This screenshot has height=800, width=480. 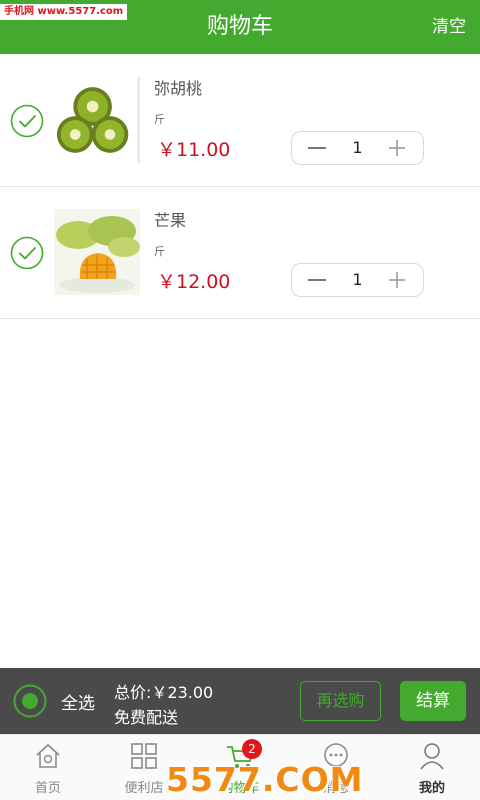 What do you see at coordinates (265, 779) in the screenshot?
I see `site-watermark-logo: 5577.COM` at bounding box center [265, 779].